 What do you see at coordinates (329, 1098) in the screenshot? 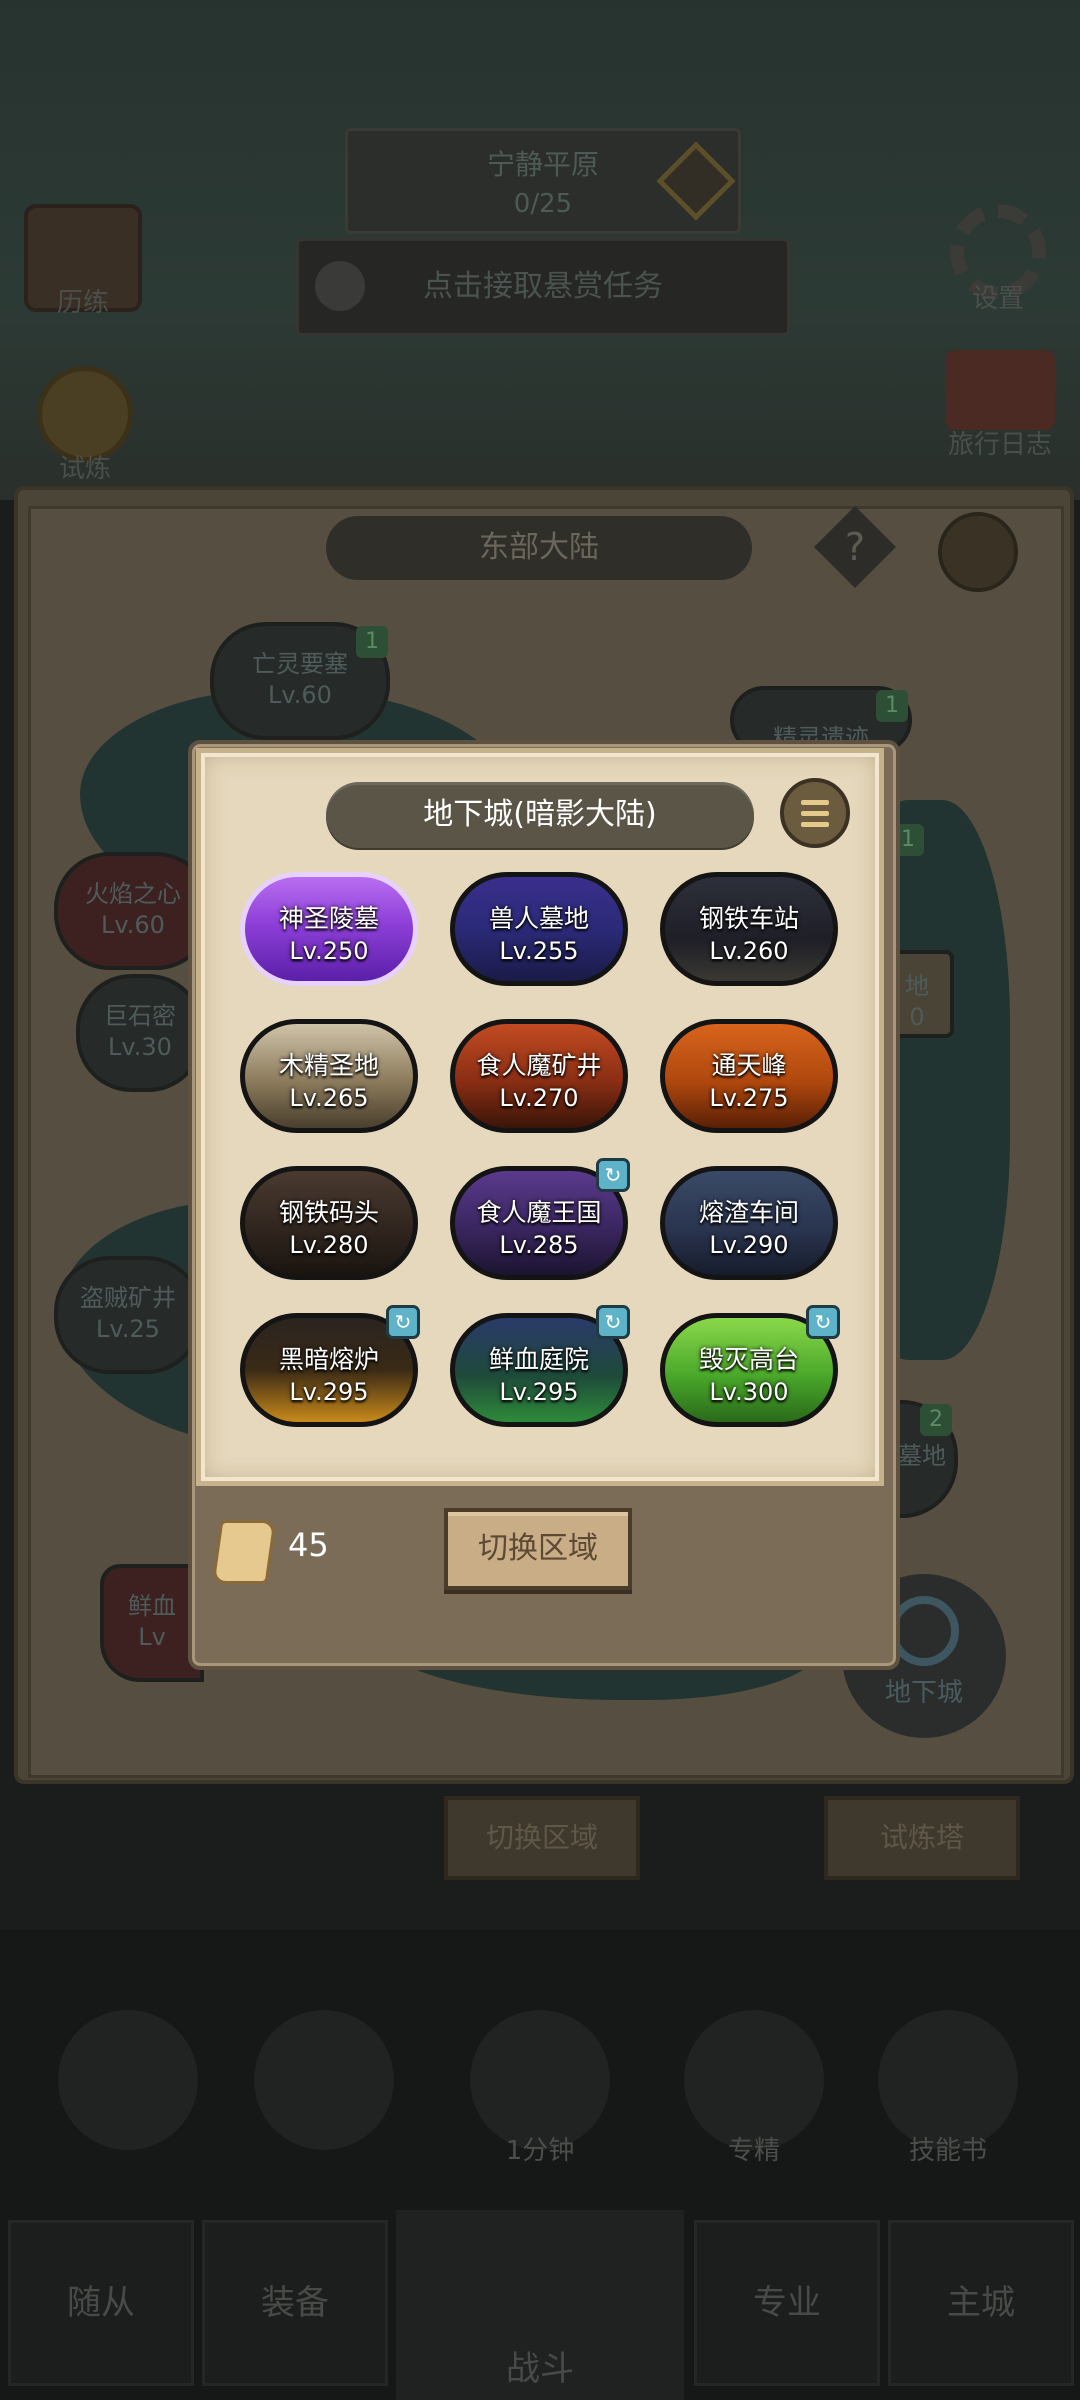
I see `dungeon-level: Lv.265` at bounding box center [329, 1098].